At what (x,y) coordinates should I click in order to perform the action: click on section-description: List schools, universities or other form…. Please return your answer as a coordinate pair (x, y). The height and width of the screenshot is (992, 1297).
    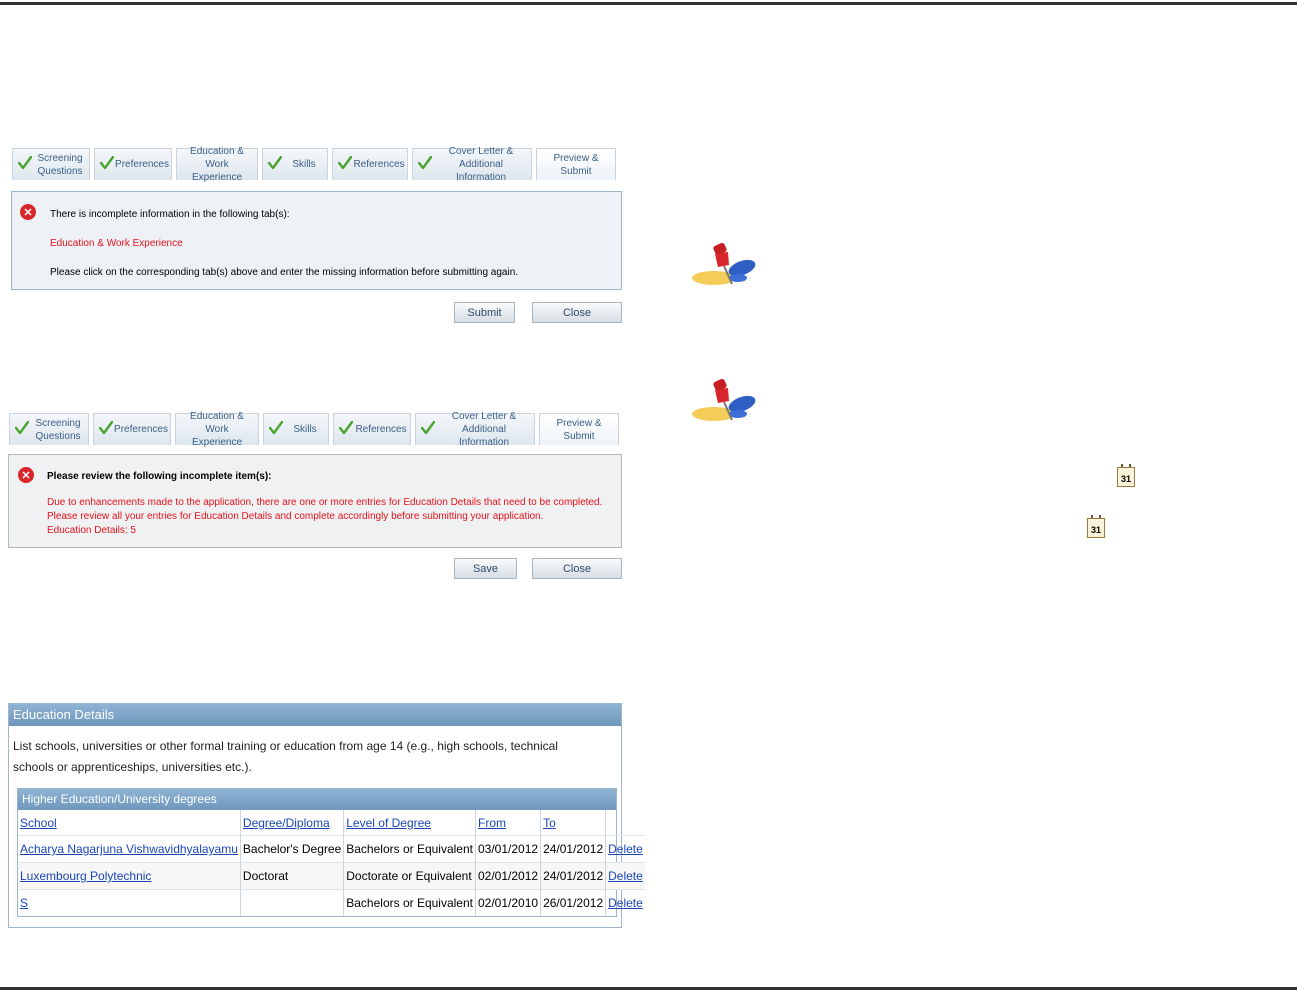
    Looking at the image, I should click on (285, 756).